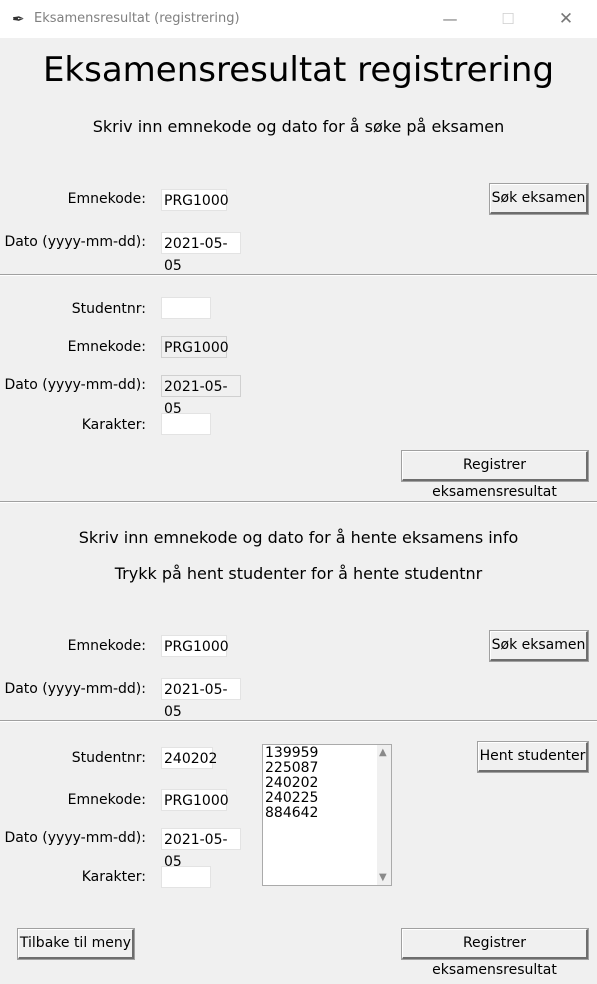  Describe the element at coordinates (291, 753) in the screenshot. I see `list-item: 139959` at that location.